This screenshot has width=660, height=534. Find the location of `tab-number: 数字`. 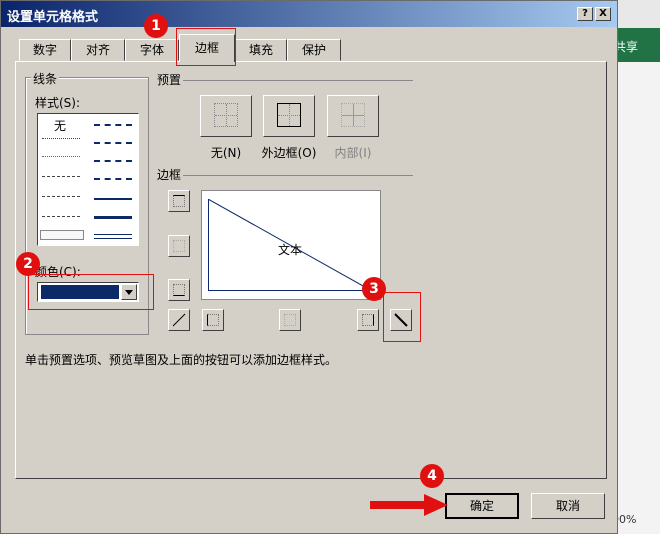

tab-number: 数字 is located at coordinates (45, 50).